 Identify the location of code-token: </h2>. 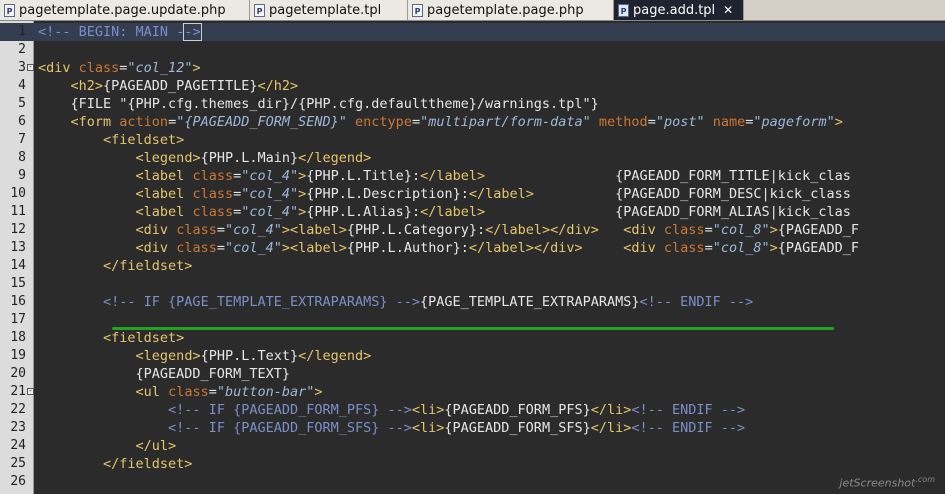
(278, 86).